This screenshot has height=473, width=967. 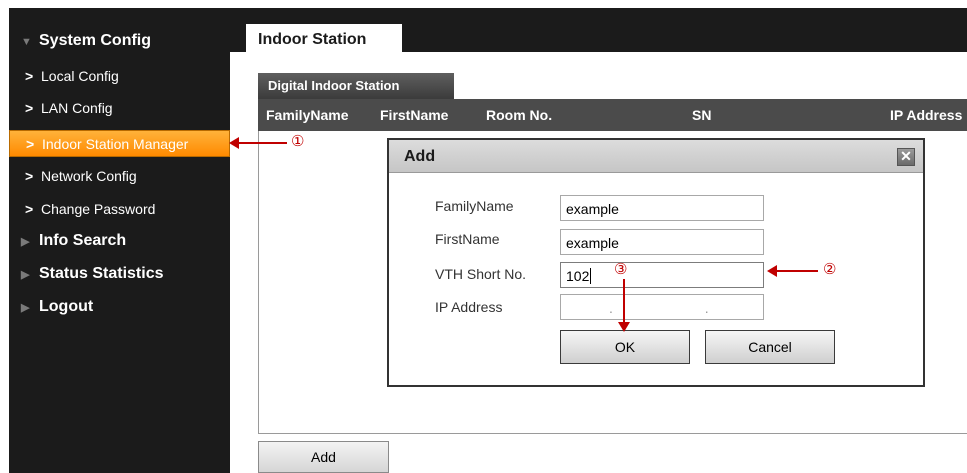 I want to click on annotation-2: ②, so click(x=830, y=269).